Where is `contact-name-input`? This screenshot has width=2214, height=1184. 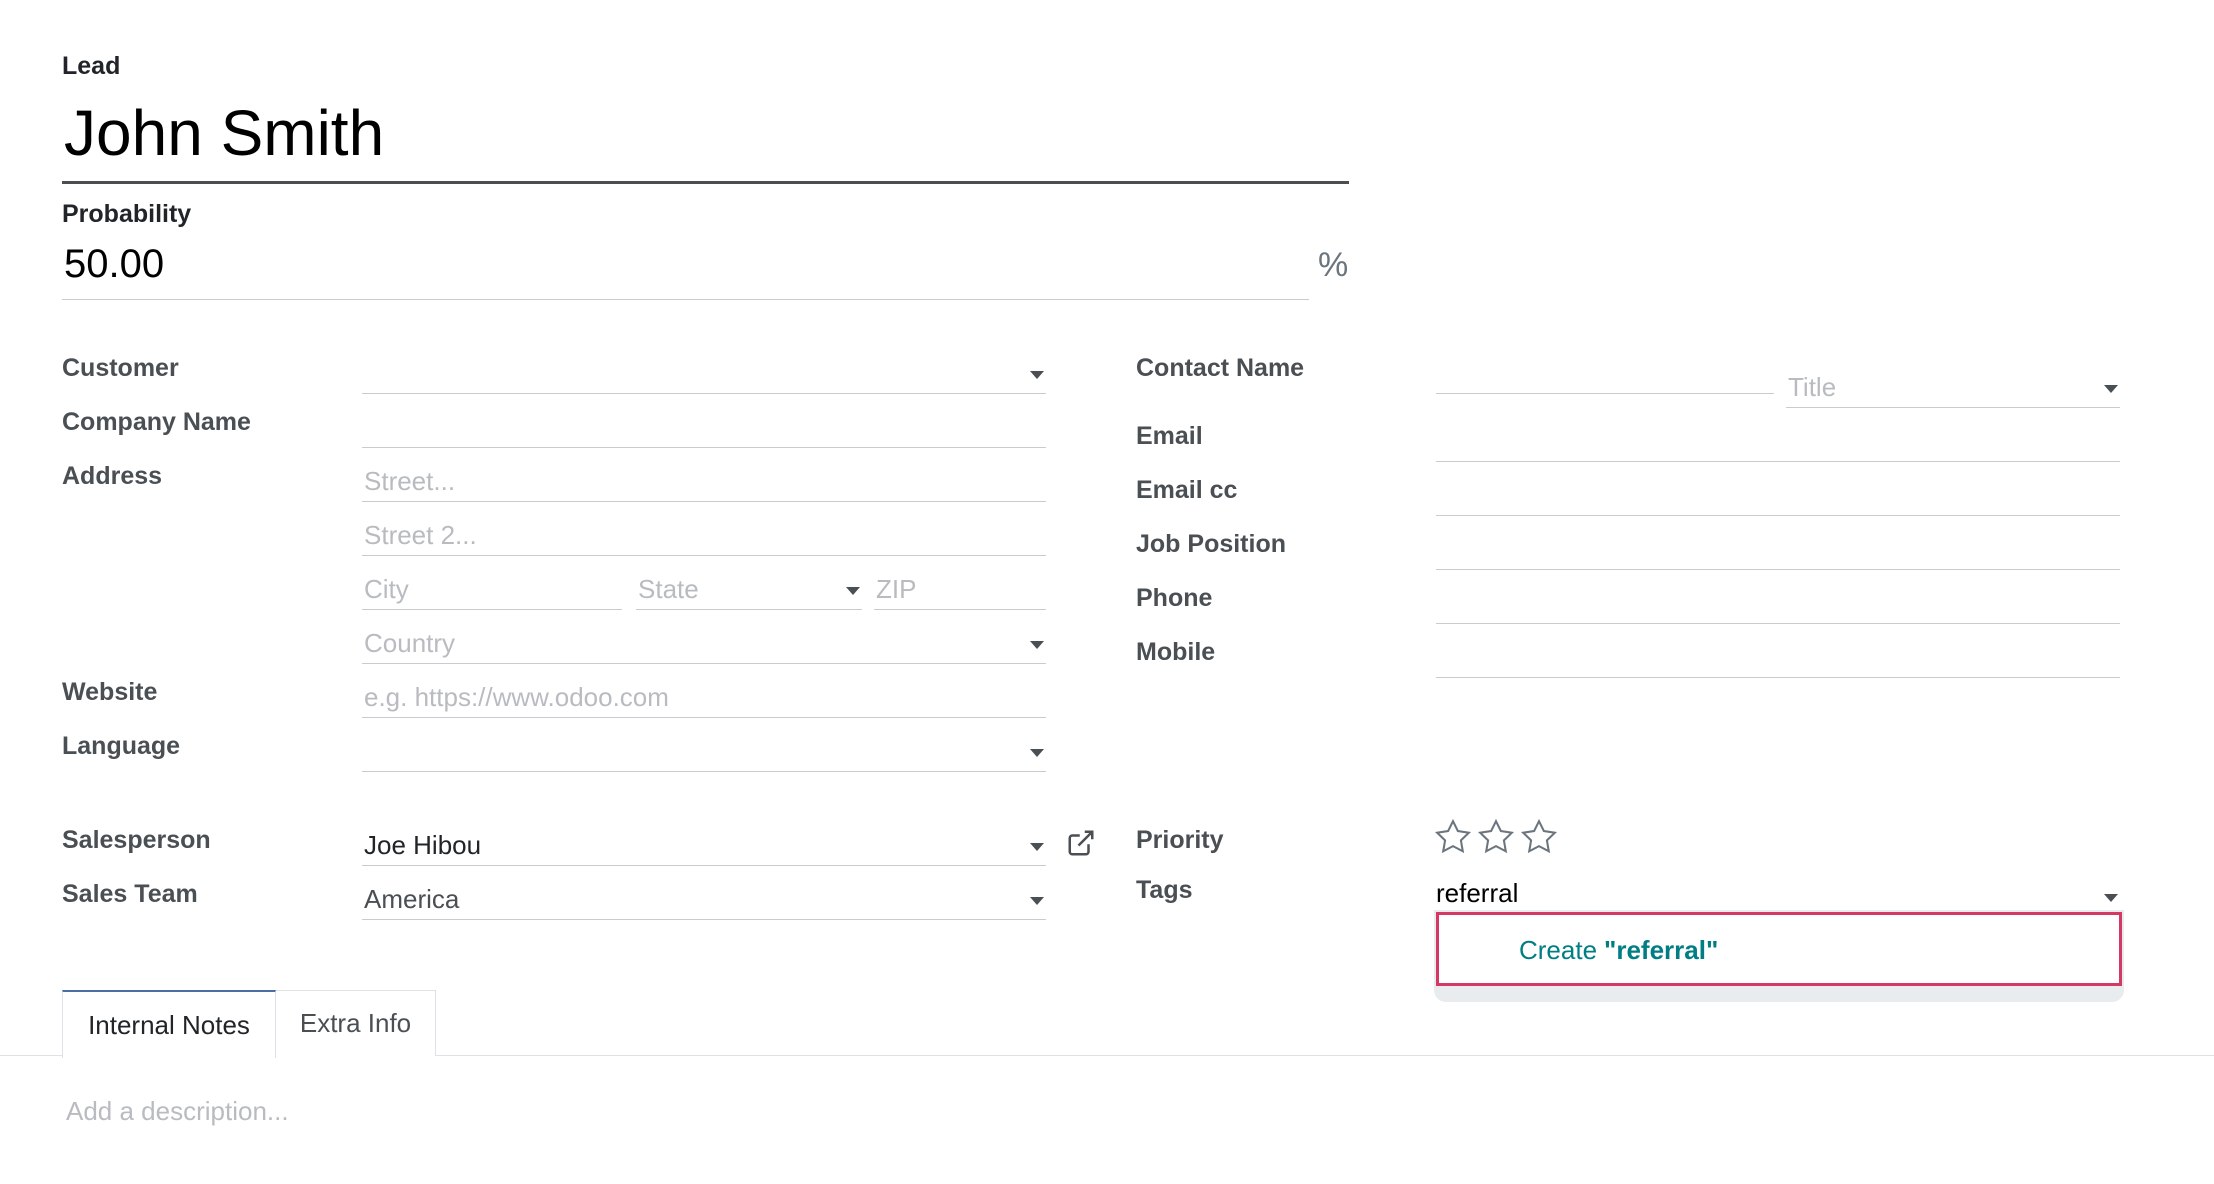
contact-name-input is located at coordinates (1605, 373).